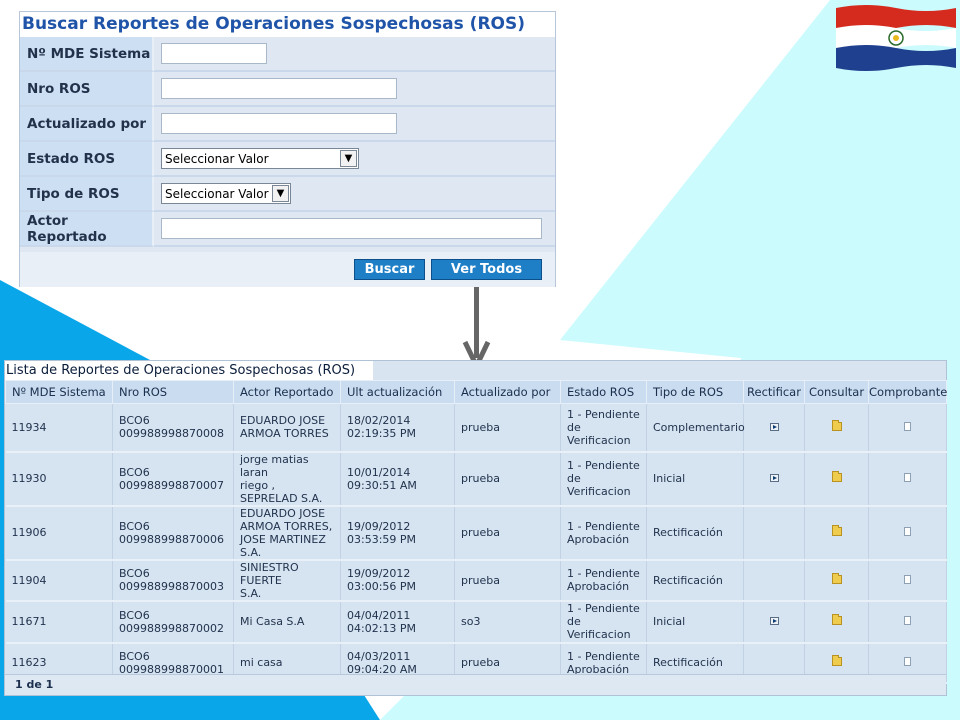  I want to click on column-header: Nº MDE Sistema, so click(59, 392).